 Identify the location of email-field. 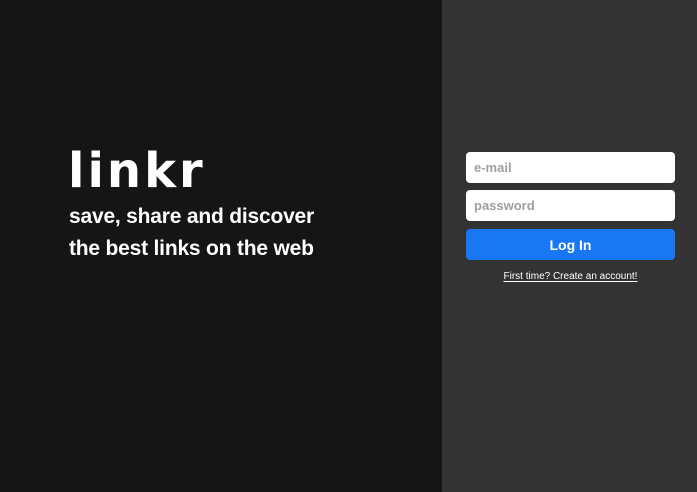
(570, 167).